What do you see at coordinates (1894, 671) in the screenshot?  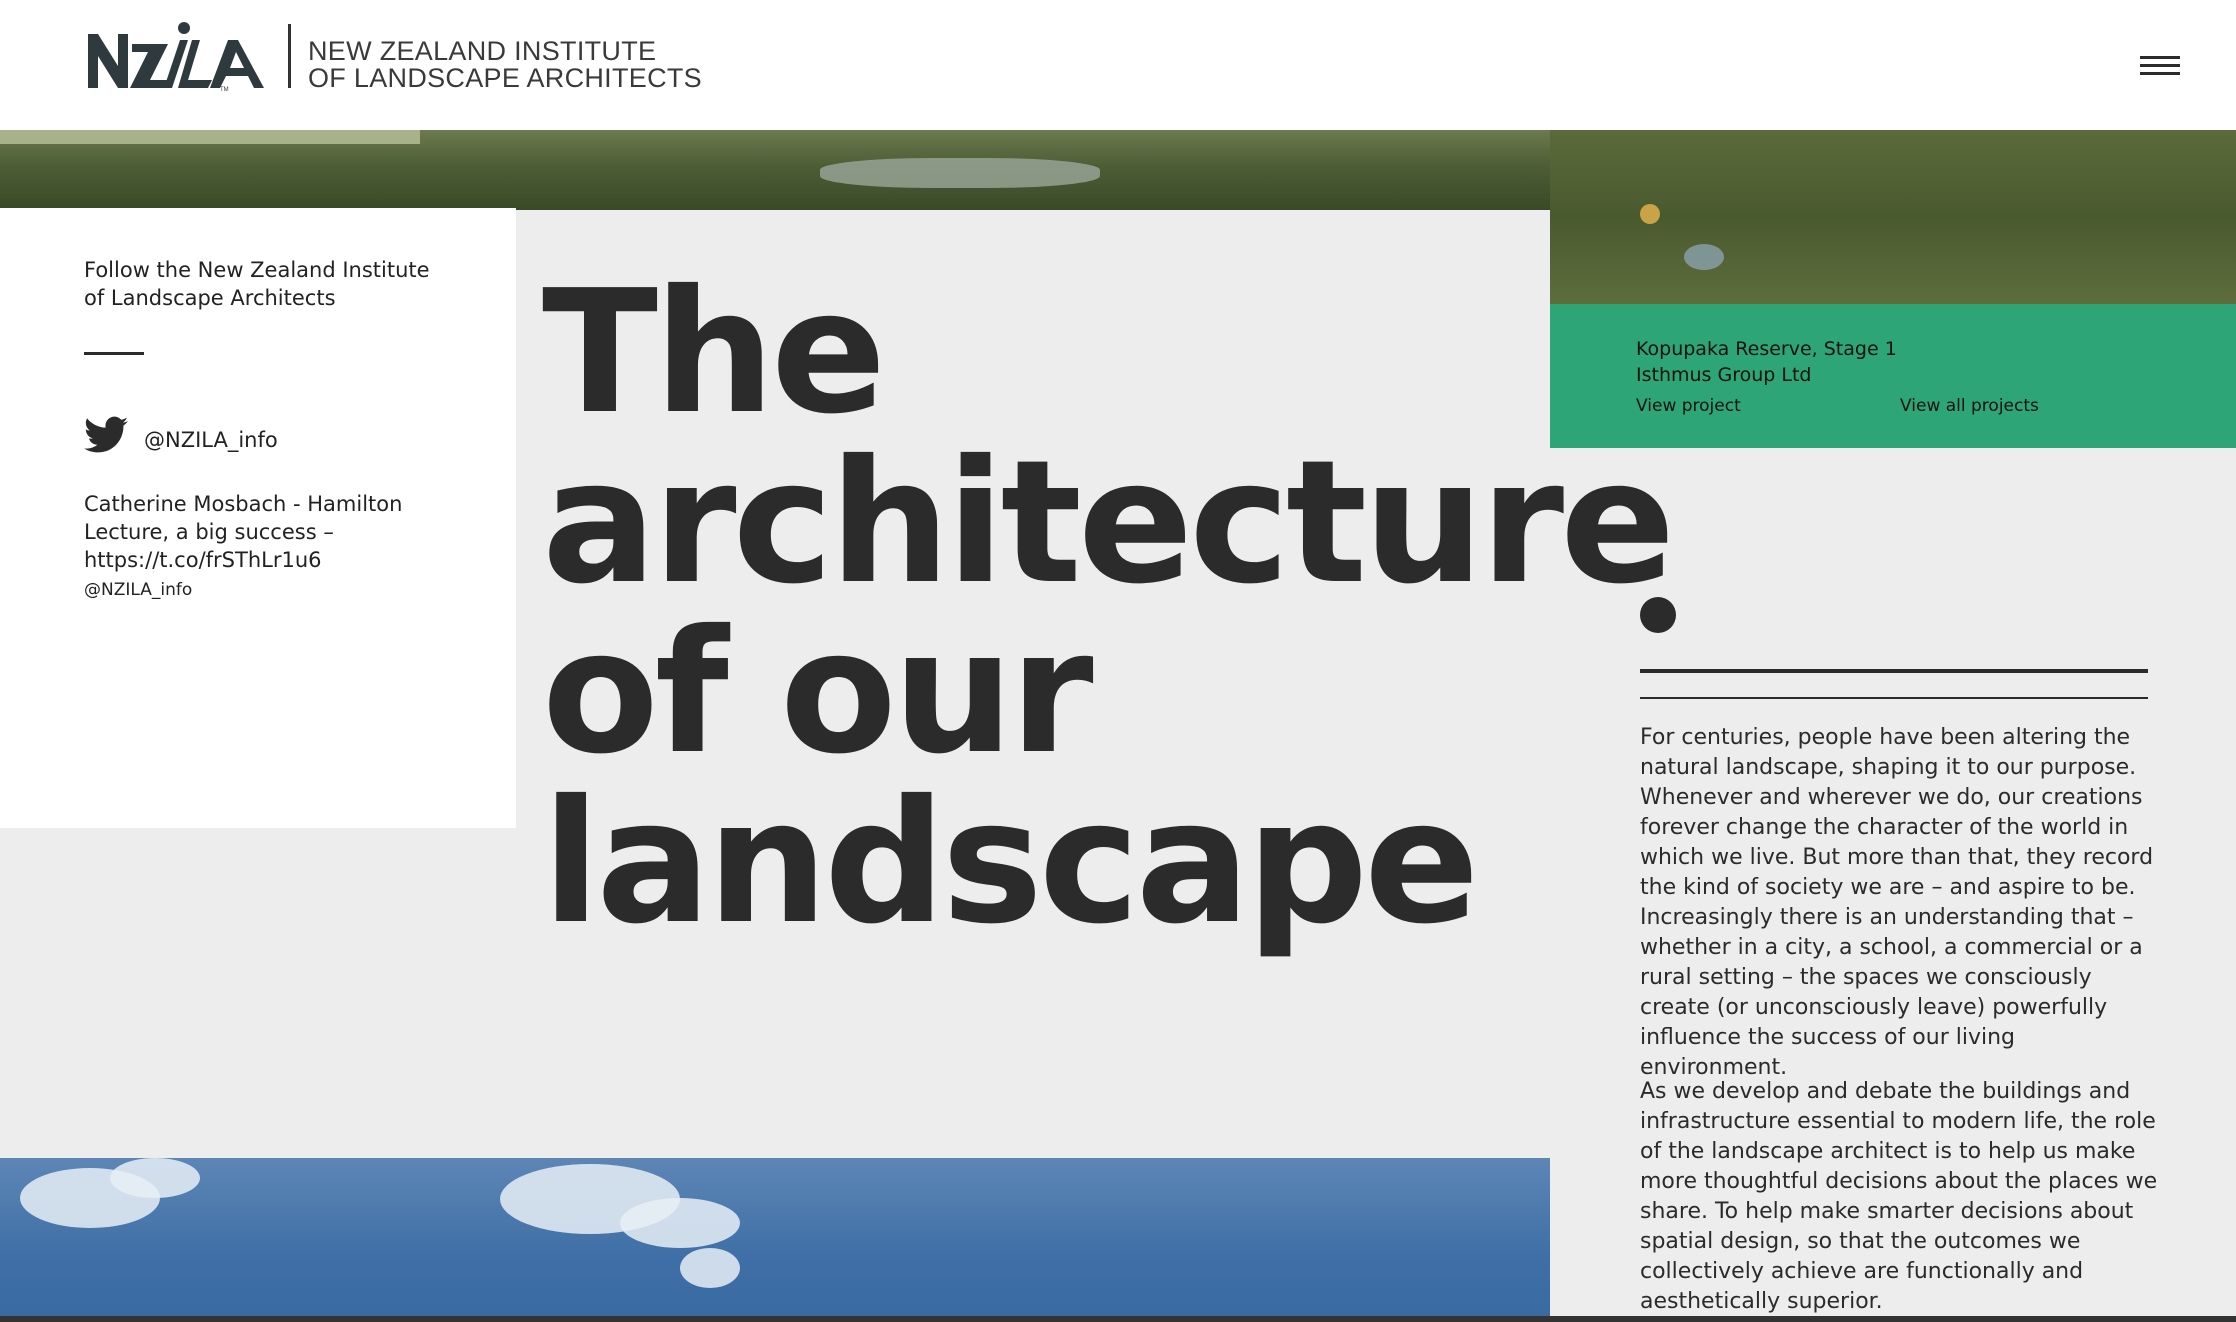 I see `divider-thick` at bounding box center [1894, 671].